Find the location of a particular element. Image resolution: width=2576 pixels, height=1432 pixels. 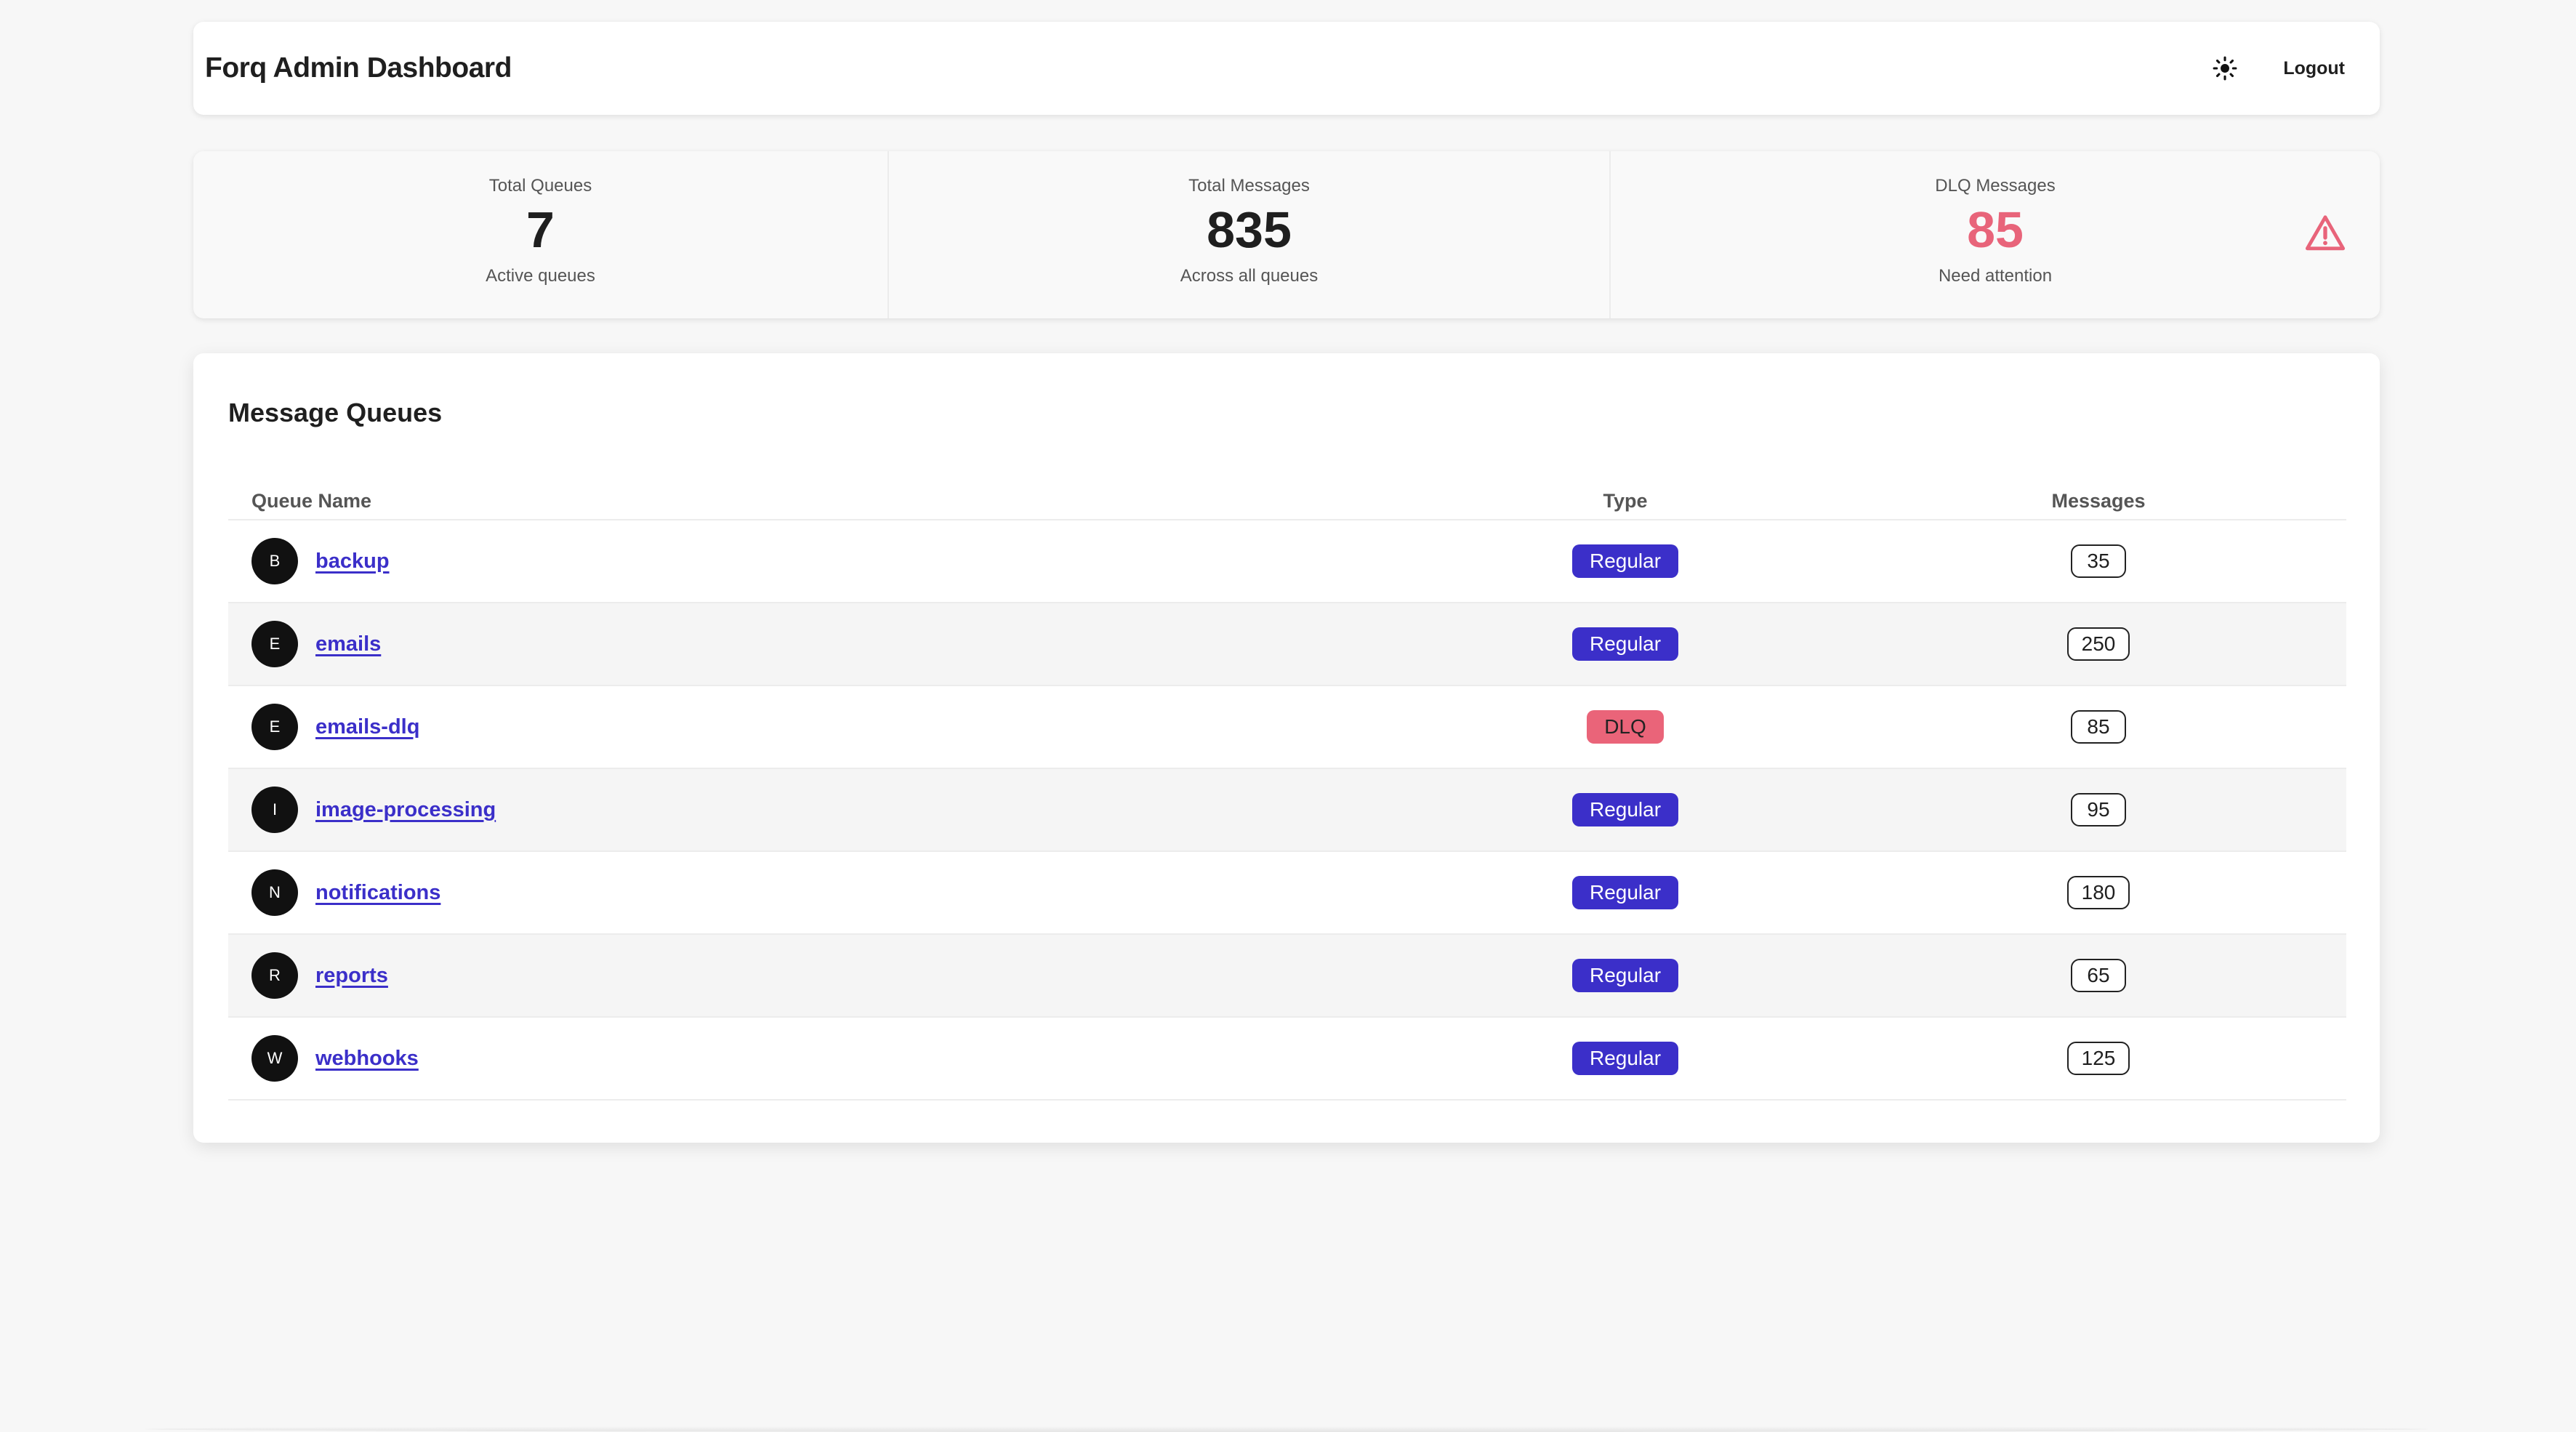

stat-label: DLQ Messages is located at coordinates (1995, 186).